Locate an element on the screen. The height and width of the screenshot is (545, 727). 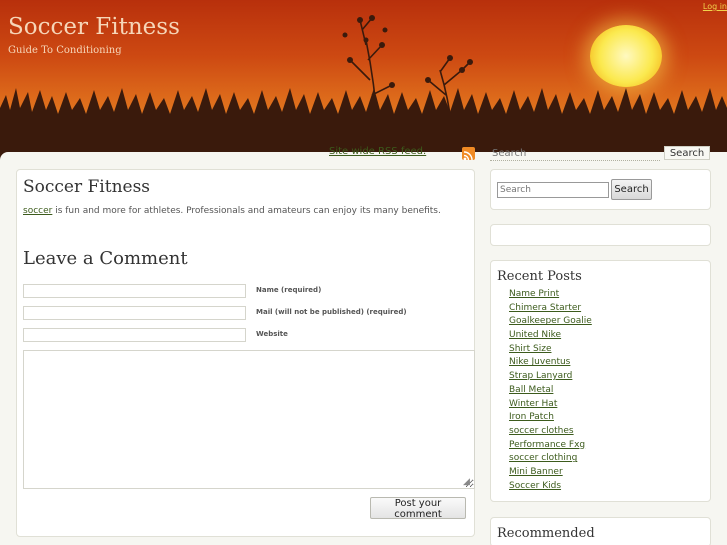
list-item: Nike Juventus is located at coordinates (550, 363).